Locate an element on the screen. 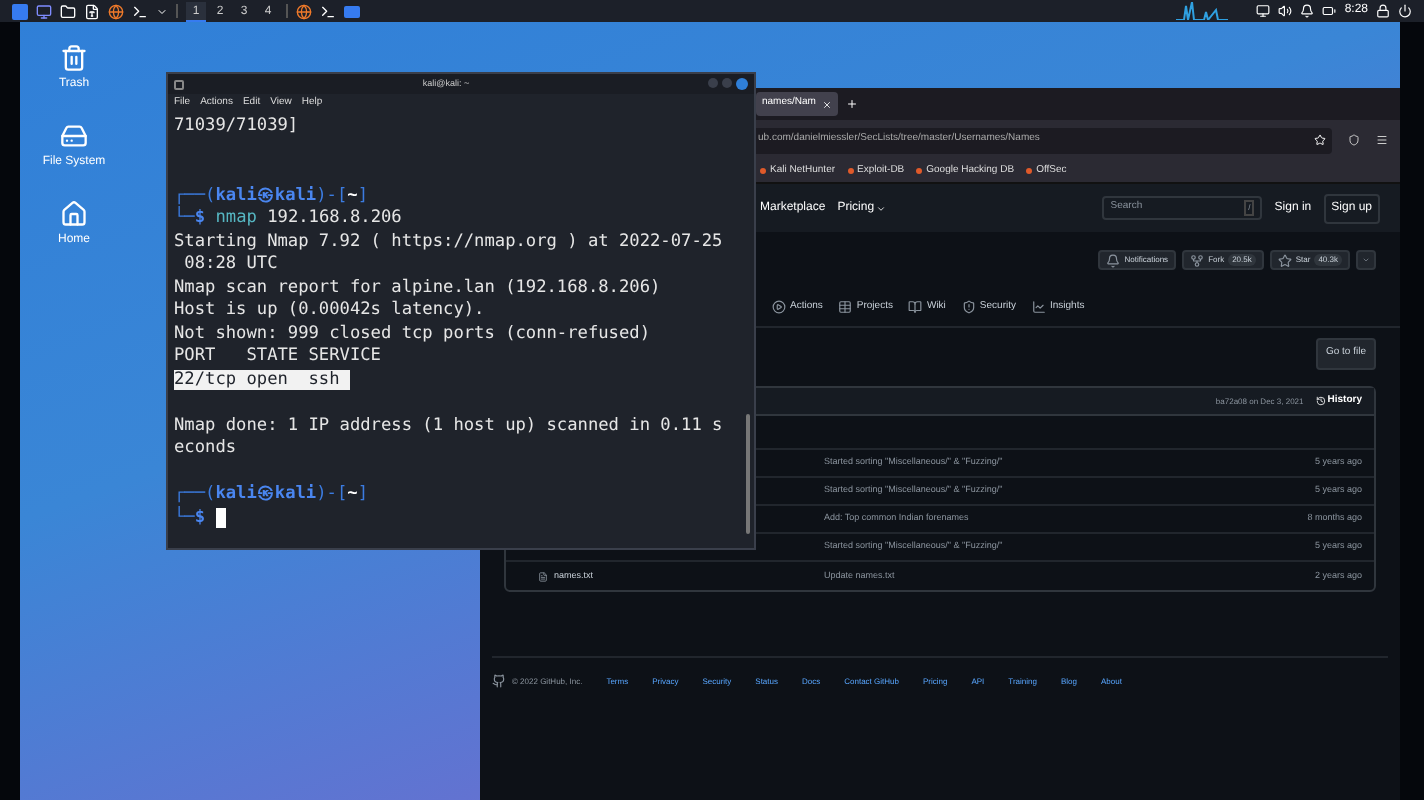  book-icon is located at coordinates (915, 307).